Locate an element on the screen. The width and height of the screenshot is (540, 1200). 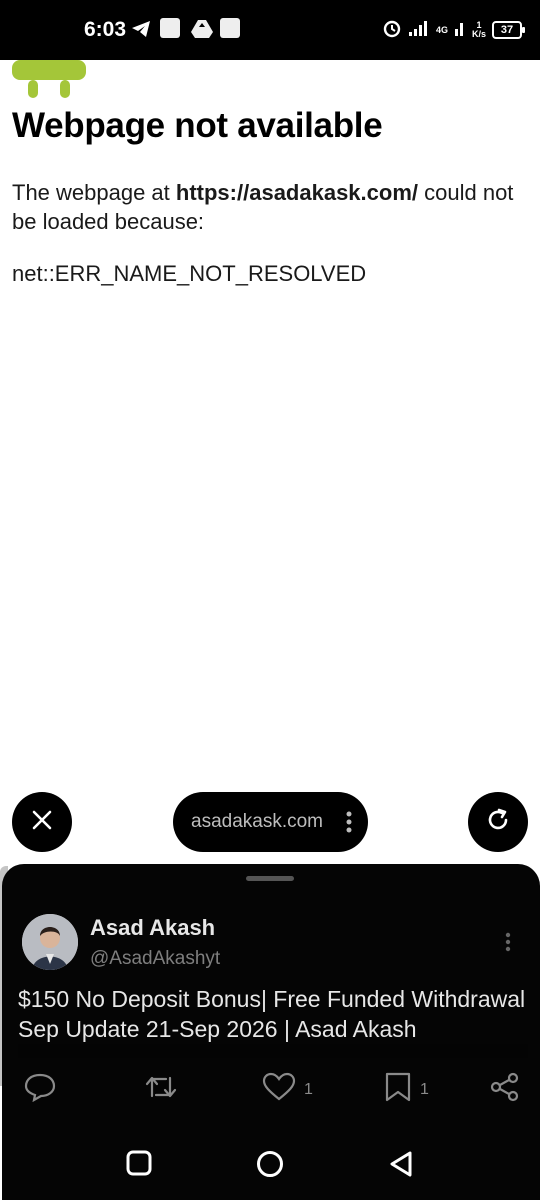
home-button is located at coordinates (270, 1166).